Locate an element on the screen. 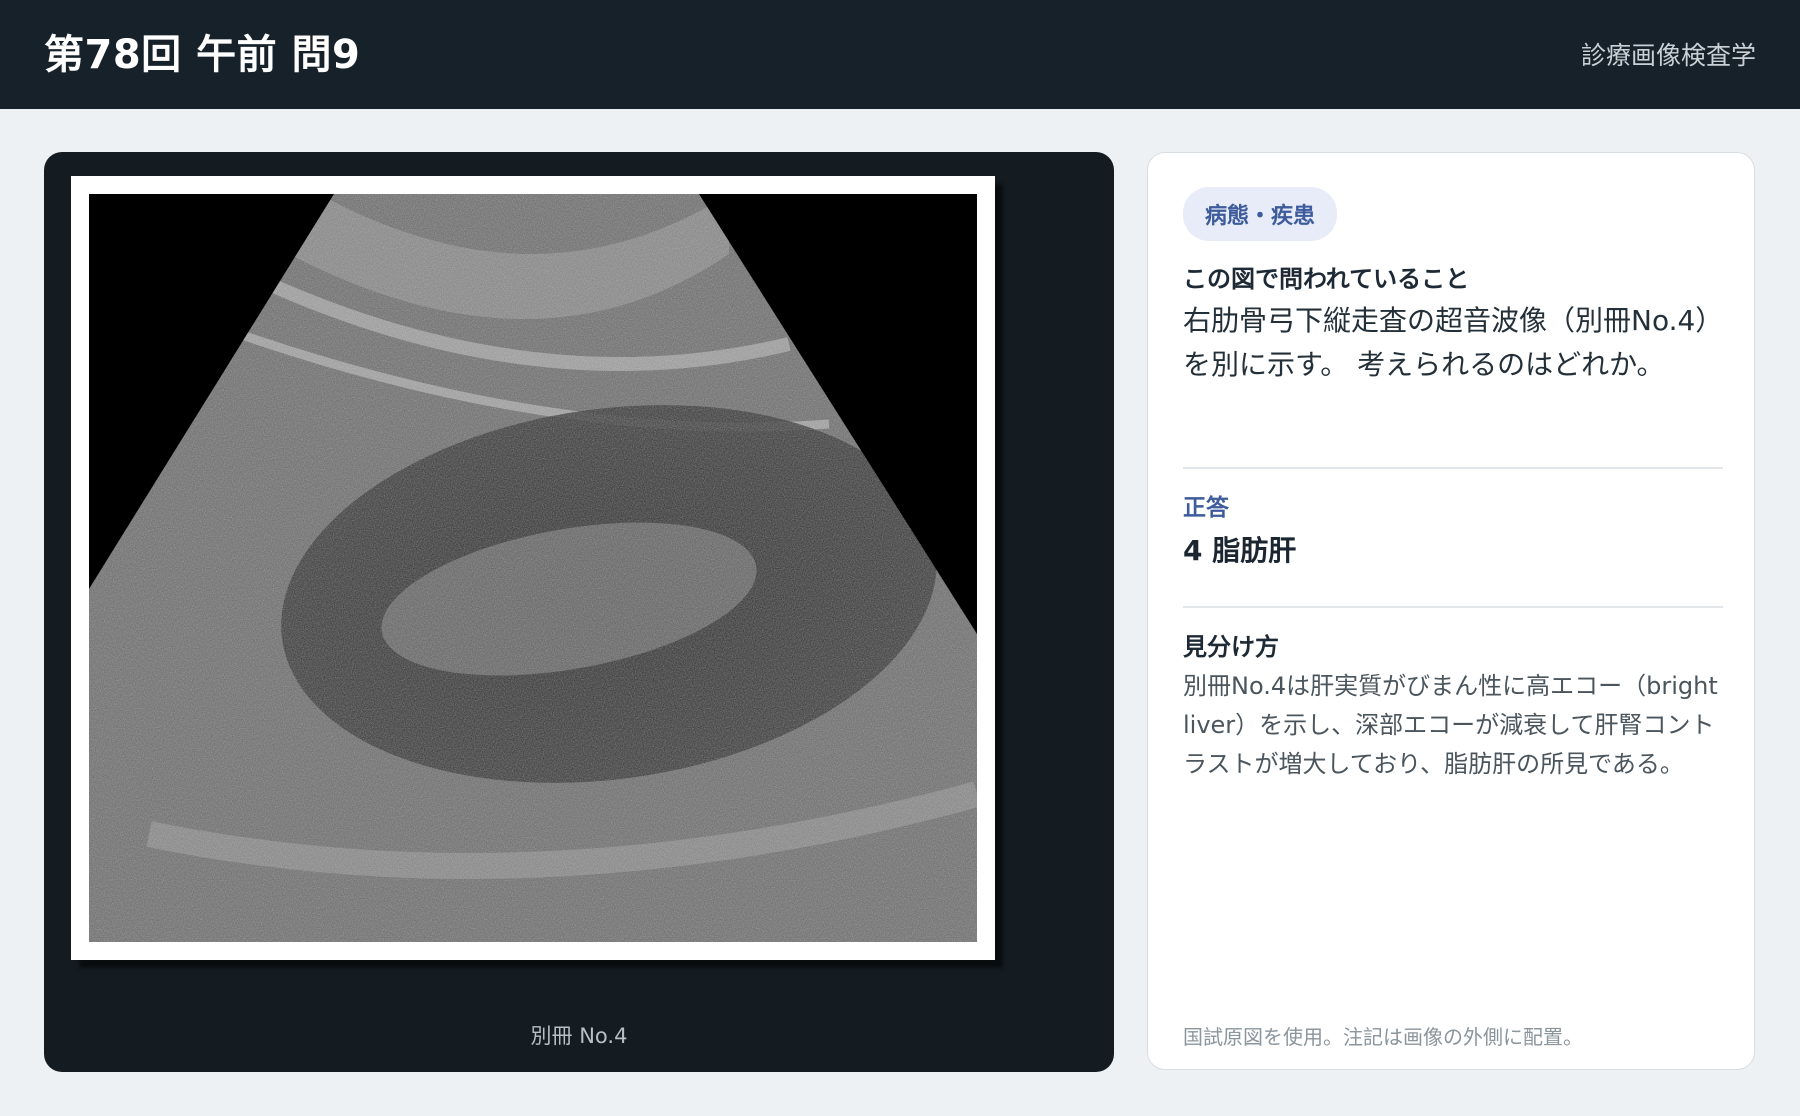 The image size is (1800, 1116). question-text: 右肋骨弓下縦走査の超音波像（別冊No.4）を別に示す。 考えられるのはどれか。 is located at coordinates (1446, 342).